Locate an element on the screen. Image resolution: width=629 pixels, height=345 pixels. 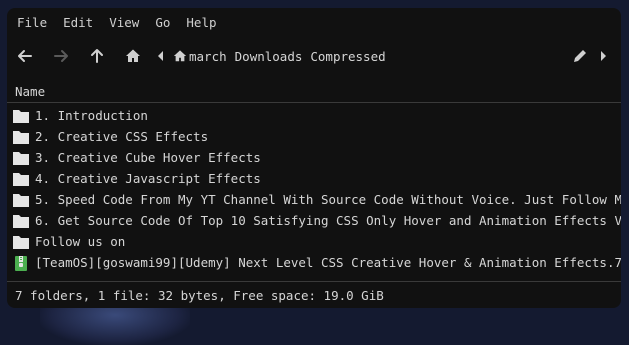
path-segment-downloads: Downloads is located at coordinates (269, 56).